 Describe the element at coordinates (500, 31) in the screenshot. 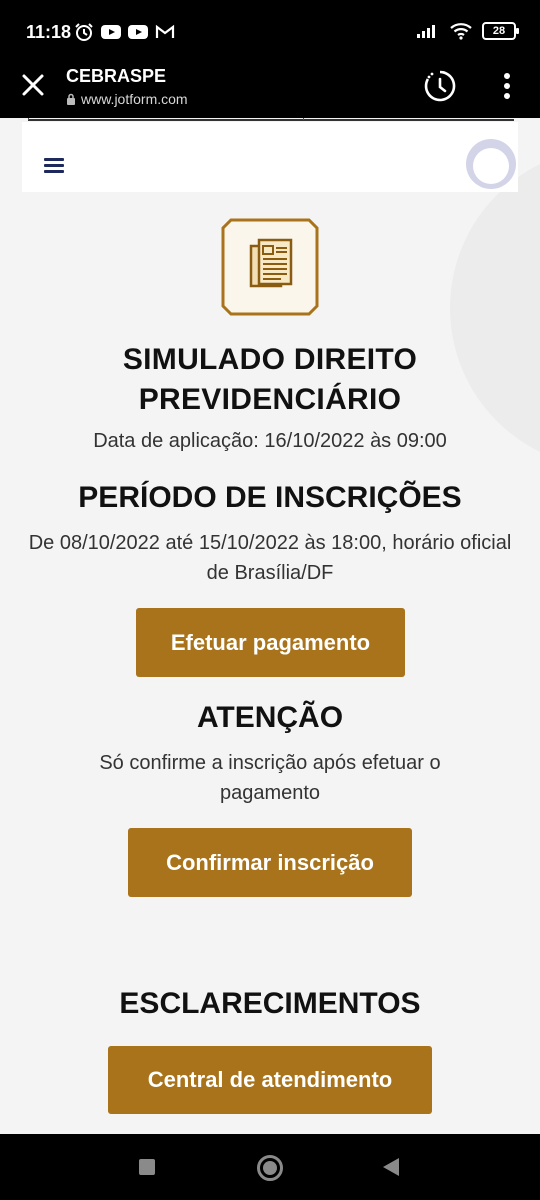

I see `battery-icon: 28` at that location.